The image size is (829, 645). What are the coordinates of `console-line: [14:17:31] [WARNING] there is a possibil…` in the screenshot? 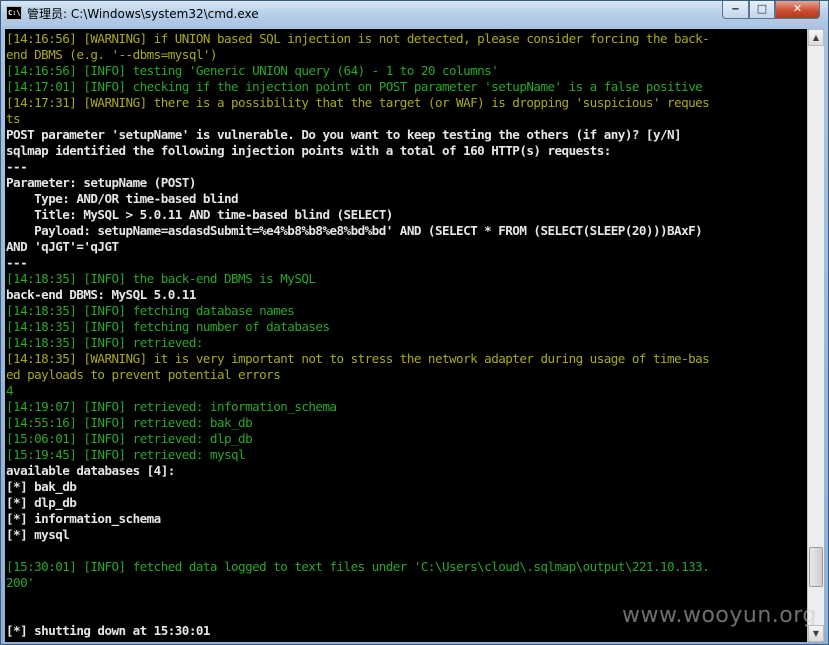 It's located at (358, 102).